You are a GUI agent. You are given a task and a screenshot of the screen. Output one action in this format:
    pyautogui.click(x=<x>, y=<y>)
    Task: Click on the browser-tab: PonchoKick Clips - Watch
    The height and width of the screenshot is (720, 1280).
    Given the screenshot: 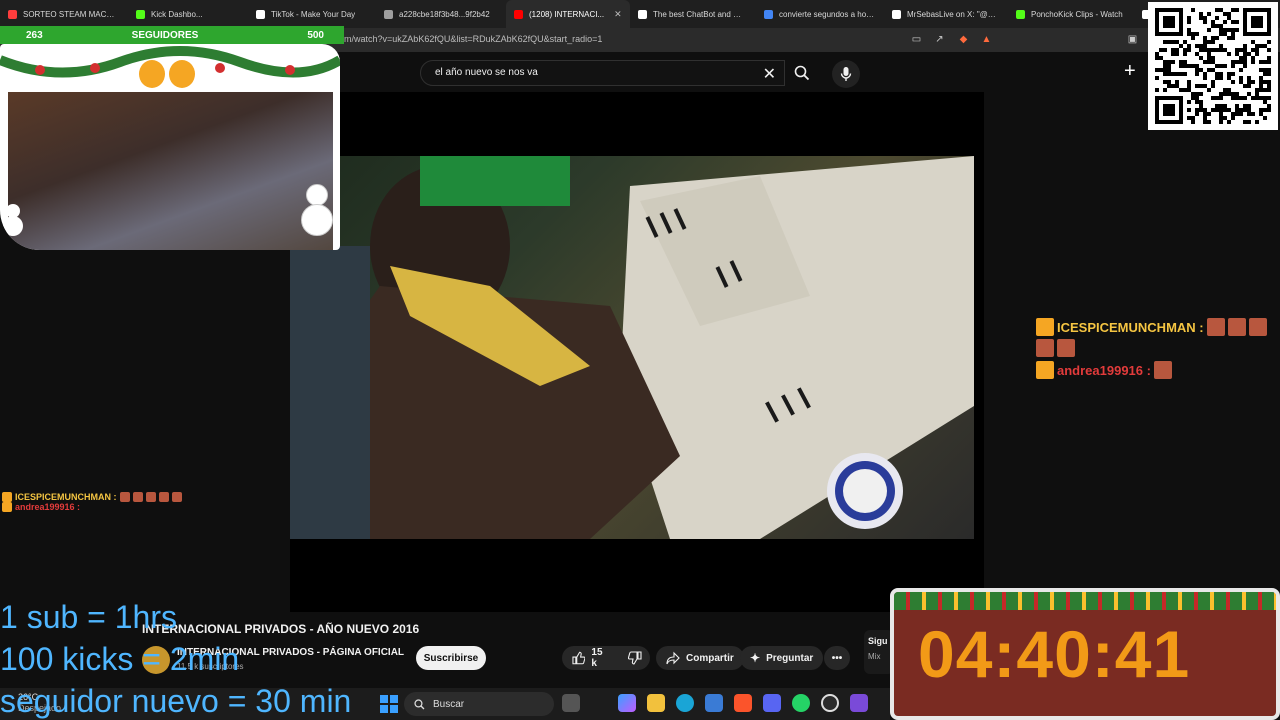 What is the action you would take?
    pyautogui.click(x=1071, y=14)
    